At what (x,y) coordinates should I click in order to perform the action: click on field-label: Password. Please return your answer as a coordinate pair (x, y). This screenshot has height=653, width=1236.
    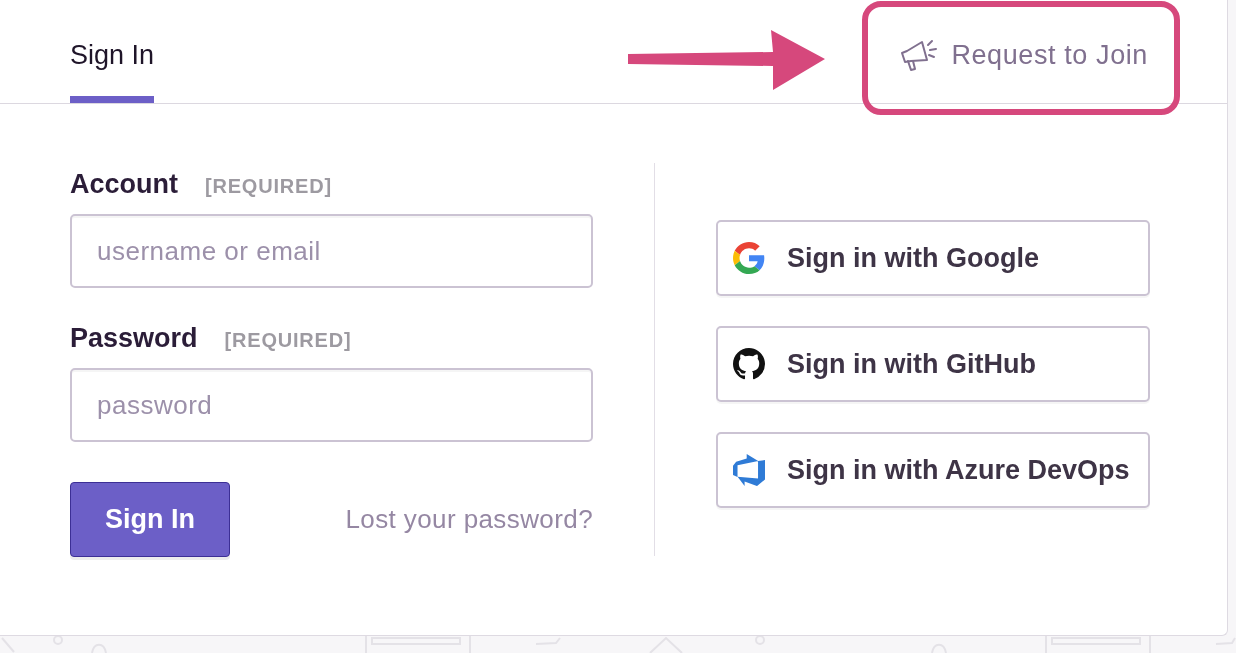
    Looking at the image, I should click on (134, 338).